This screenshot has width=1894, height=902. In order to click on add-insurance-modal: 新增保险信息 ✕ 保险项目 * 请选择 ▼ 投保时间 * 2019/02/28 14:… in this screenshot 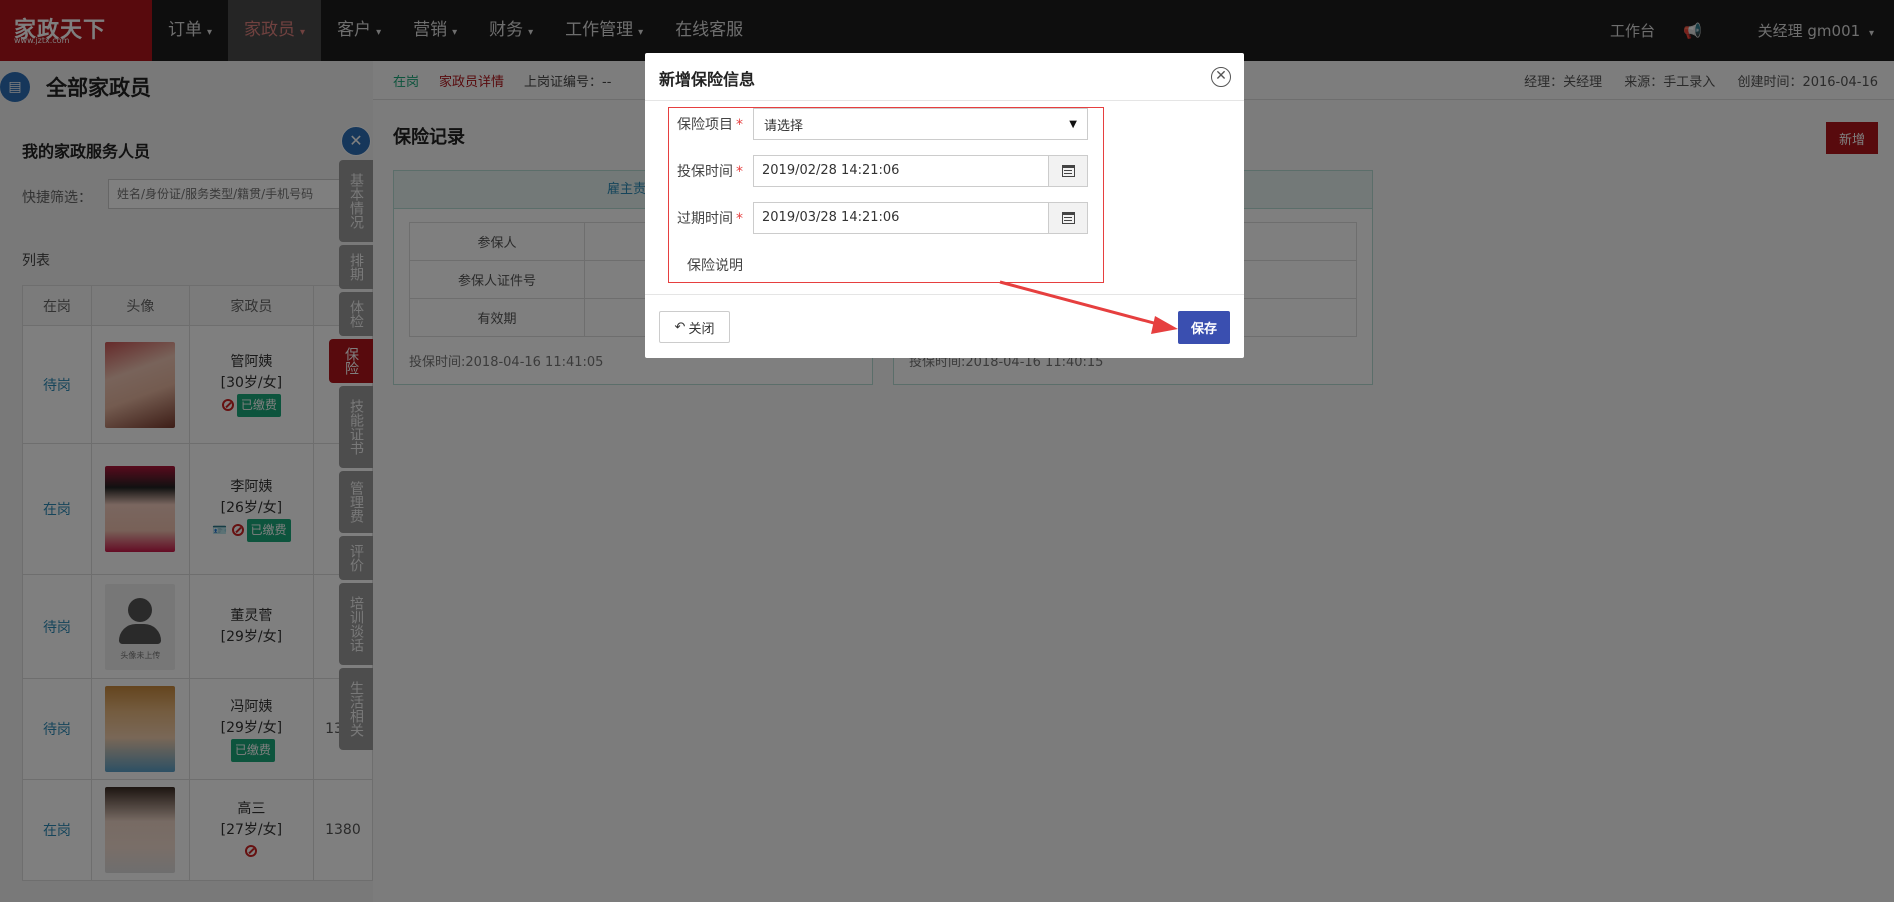, I will do `click(944, 205)`.